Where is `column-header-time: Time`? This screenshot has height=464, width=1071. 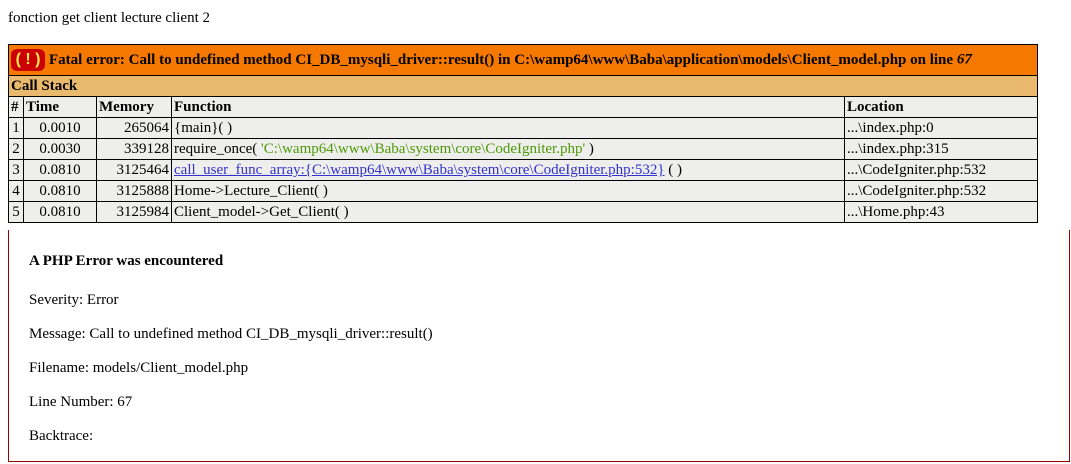
column-header-time: Time is located at coordinates (60, 107).